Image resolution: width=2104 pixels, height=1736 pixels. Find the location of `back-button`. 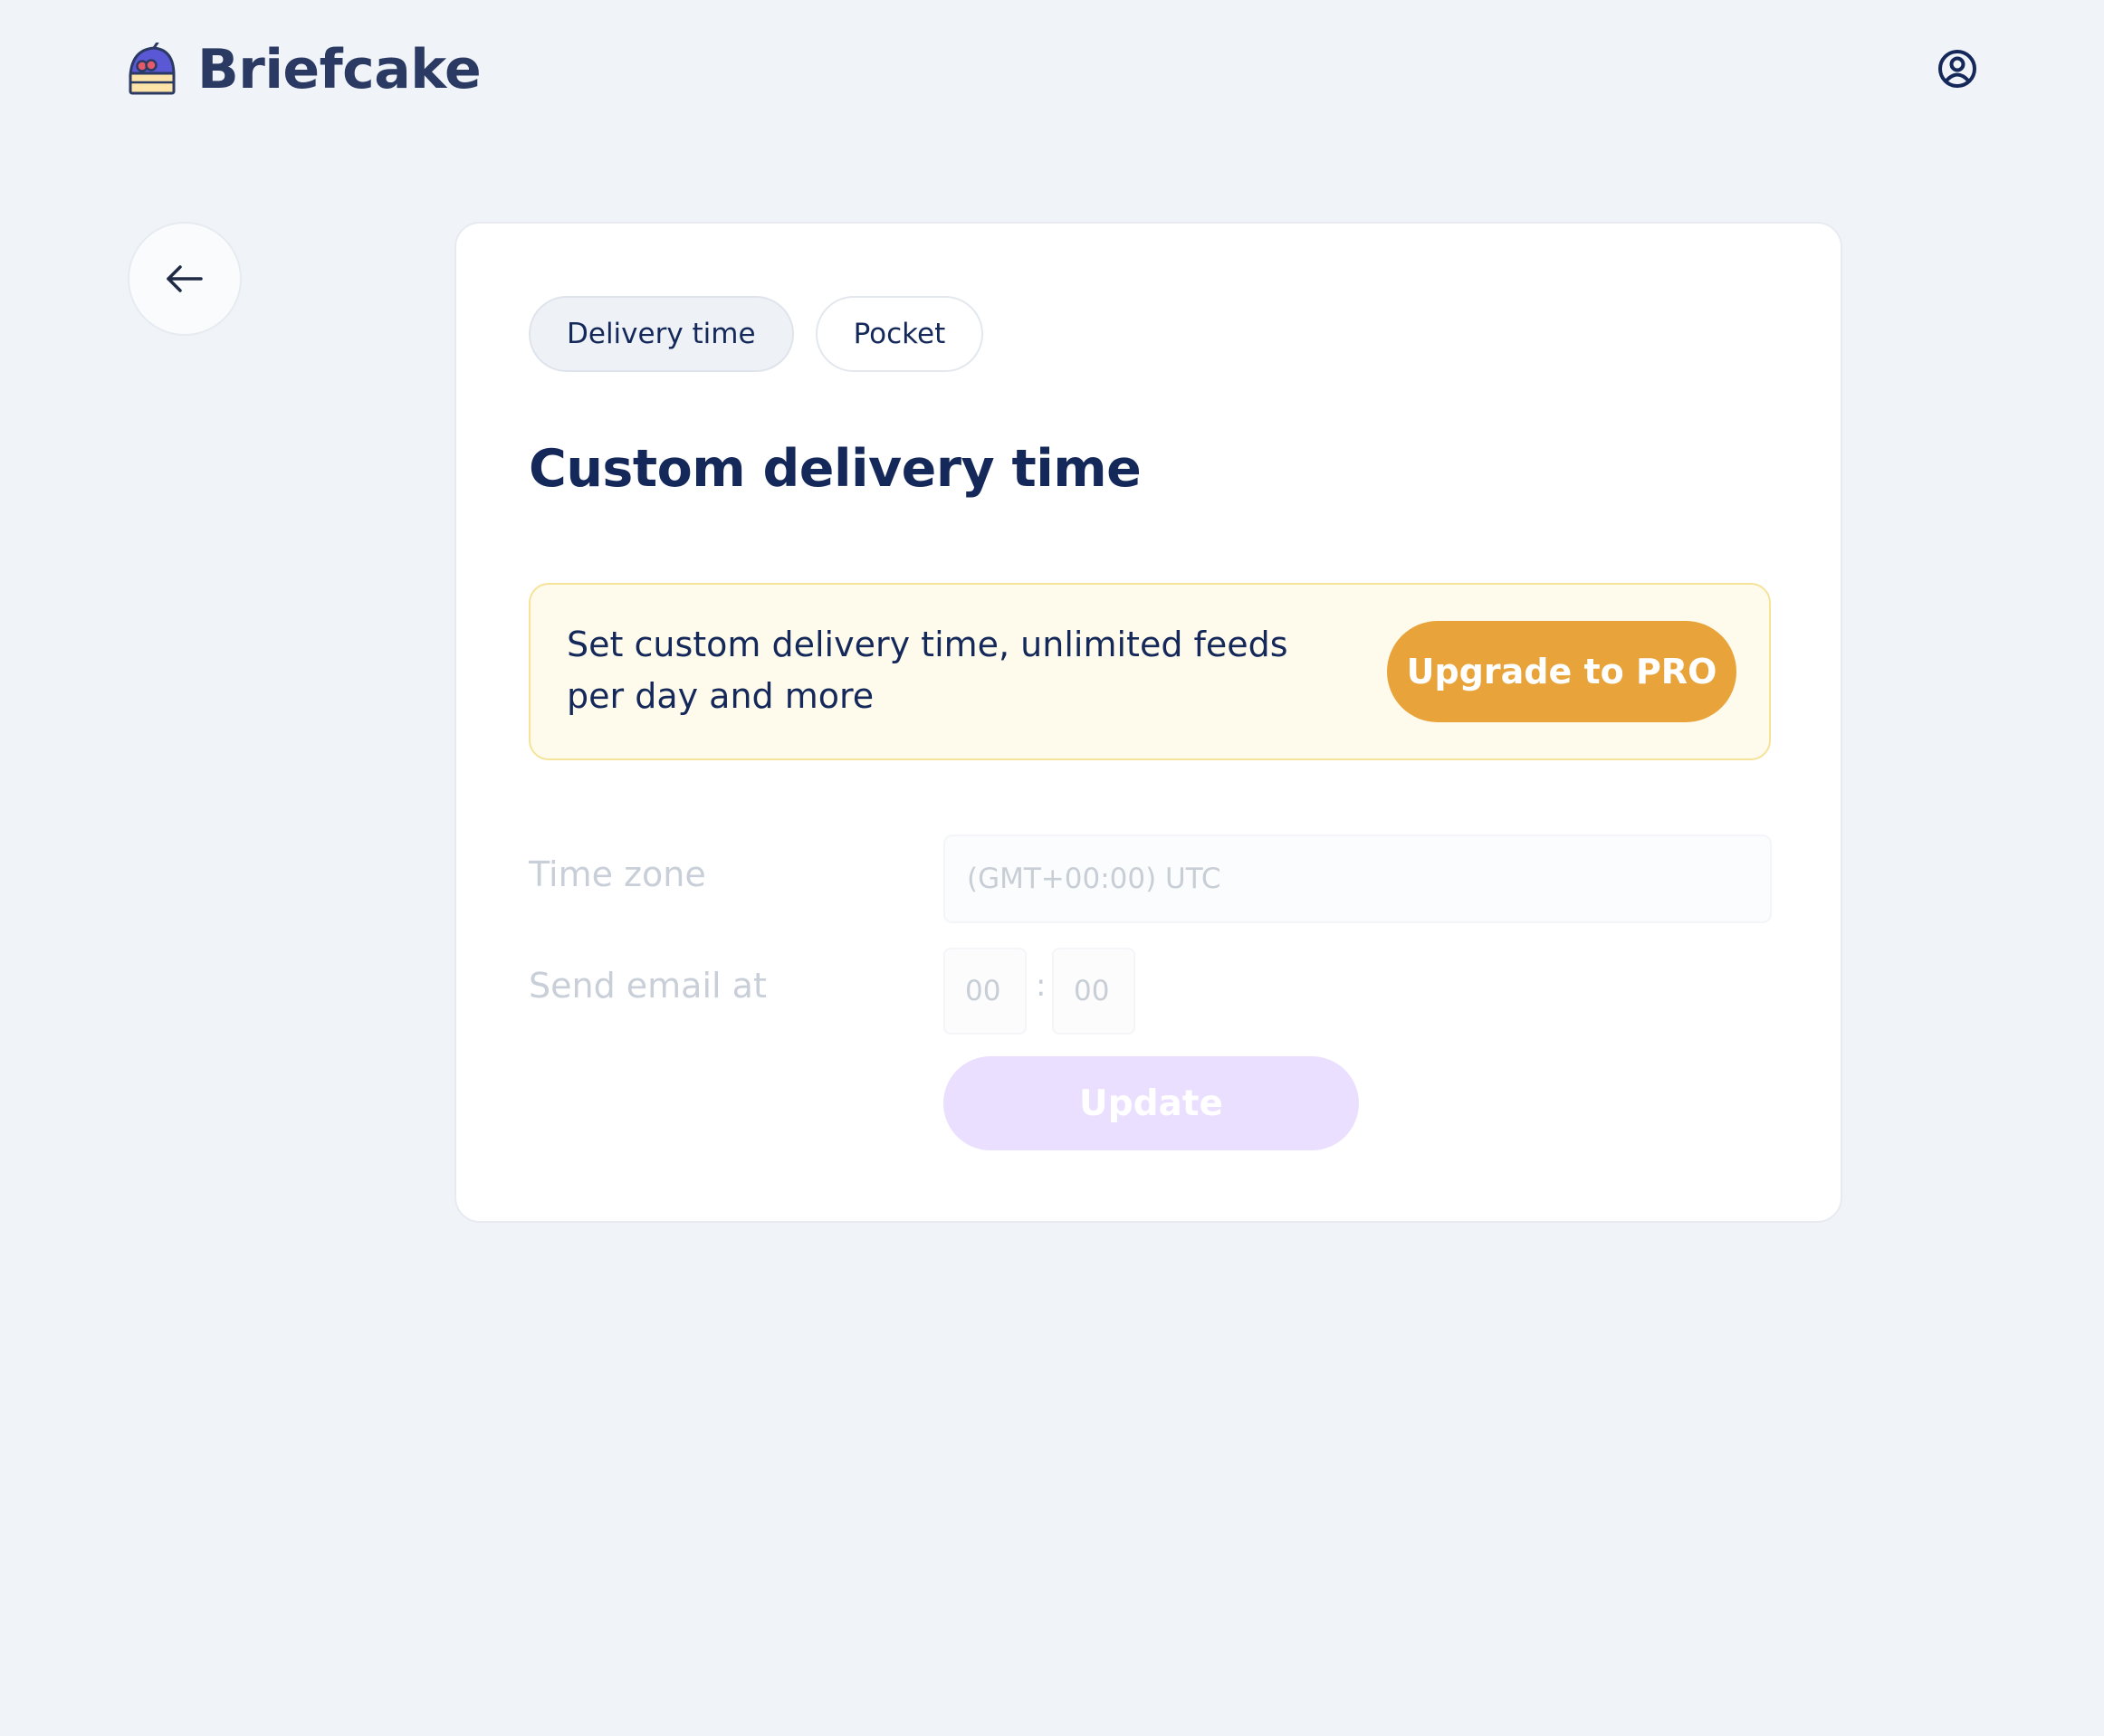

back-button is located at coordinates (185, 279).